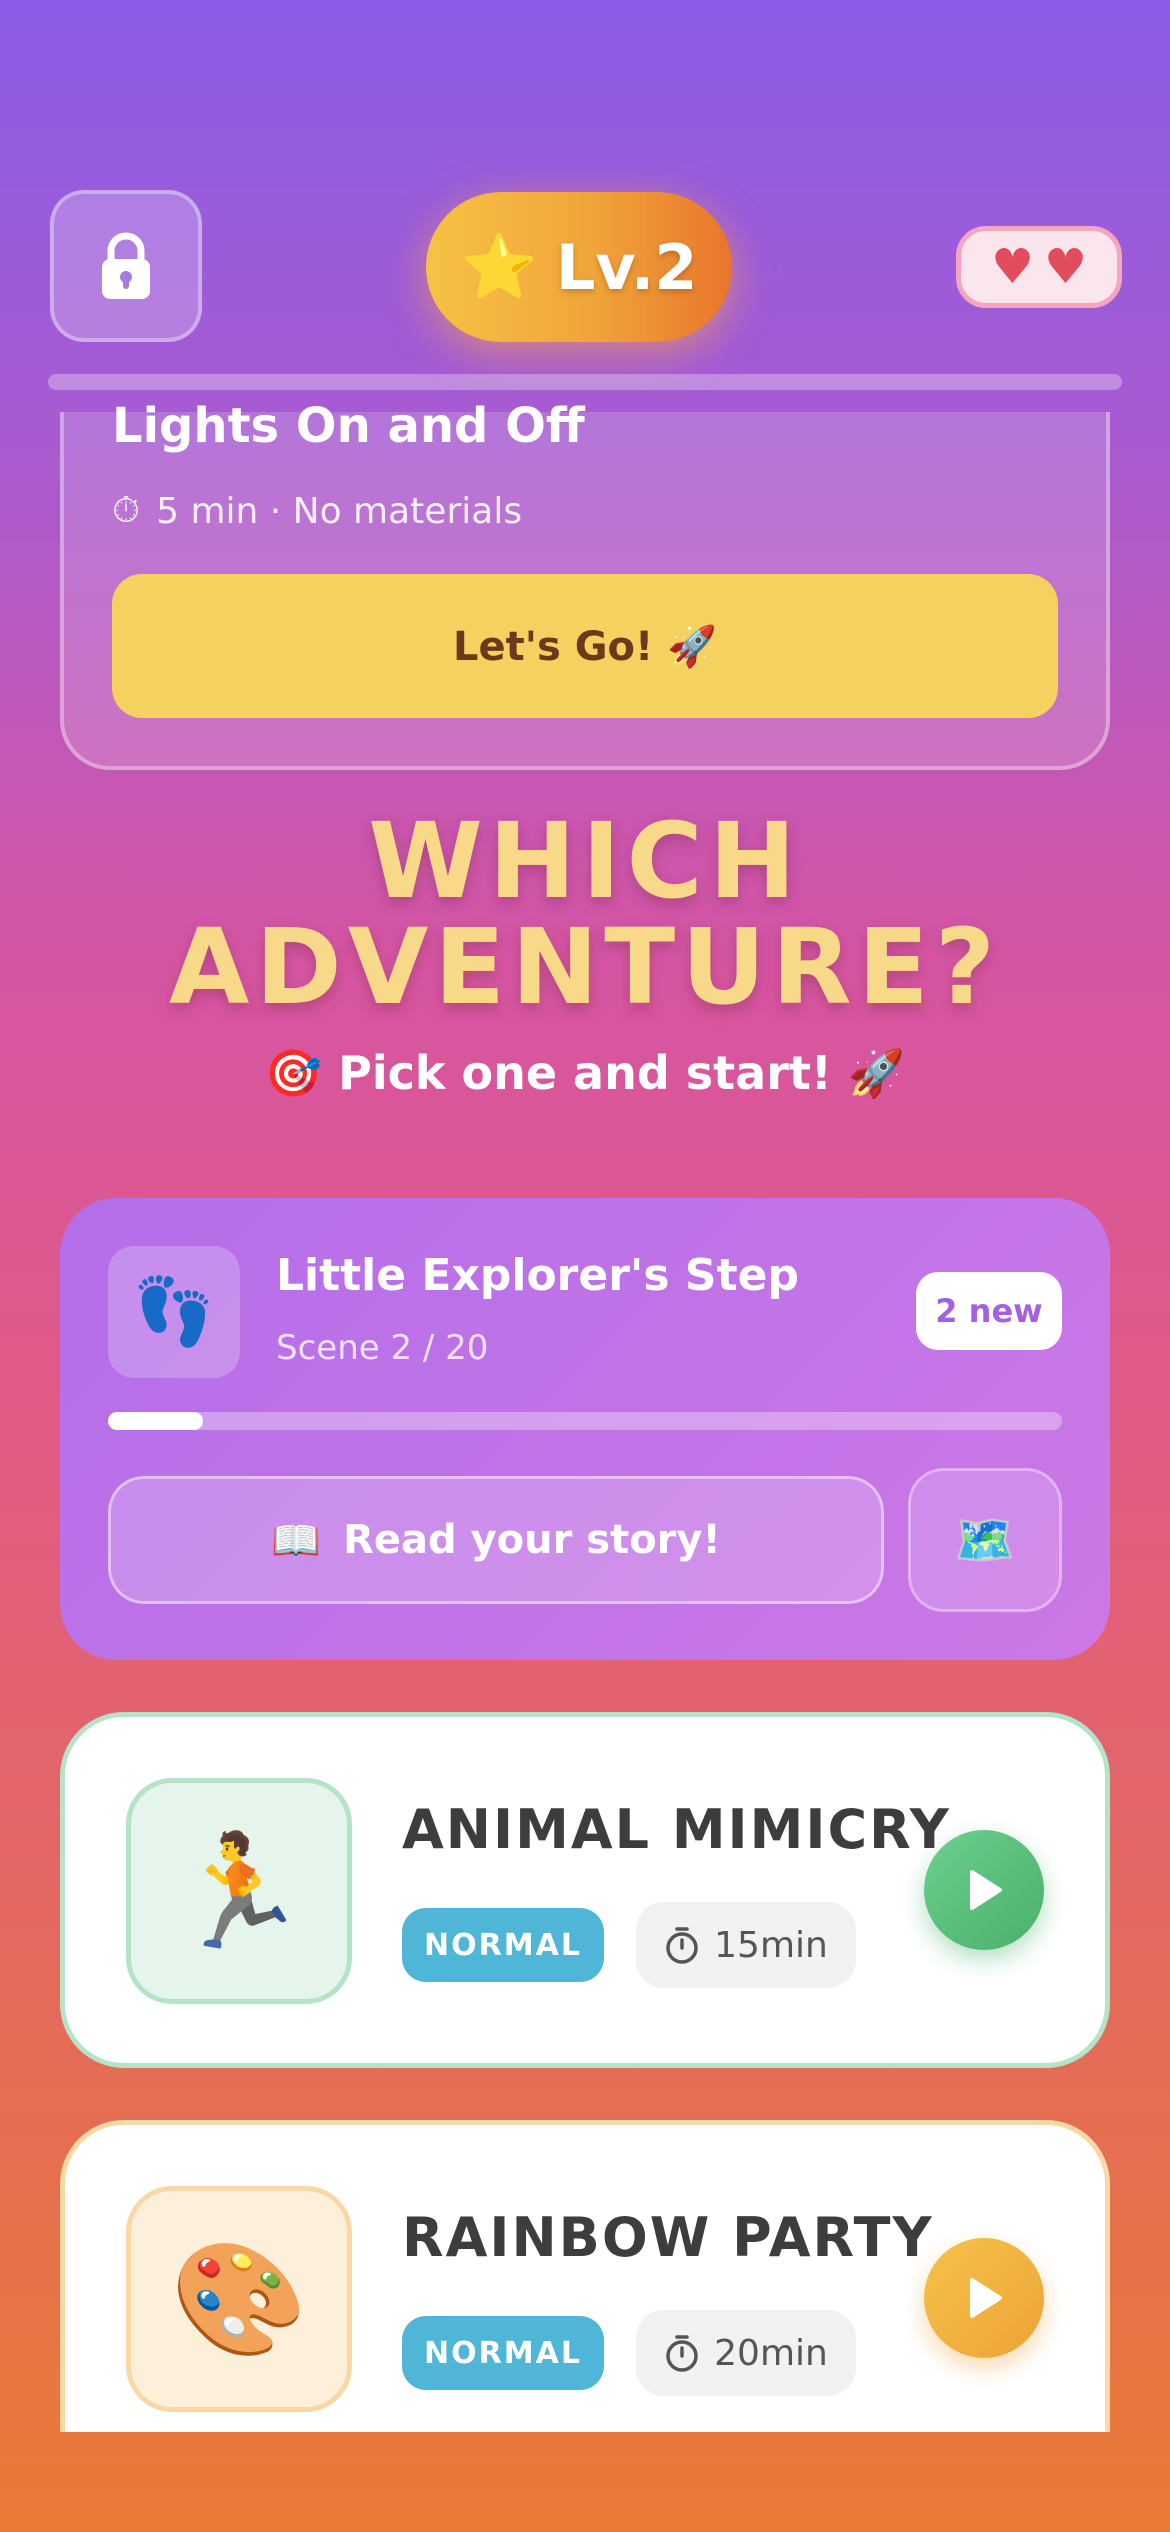 Image resolution: width=1170 pixels, height=2532 pixels. What do you see at coordinates (626, 267) in the screenshot?
I see `level-label: Lv.2` at bounding box center [626, 267].